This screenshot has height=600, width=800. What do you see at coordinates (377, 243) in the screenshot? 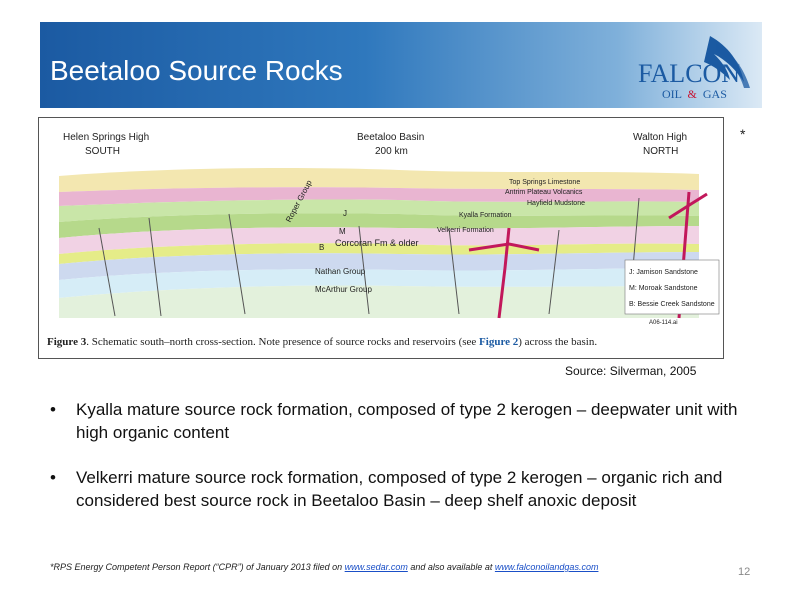
I see `label-corcoran: Corcoran Fm & older` at bounding box center [377, 243].